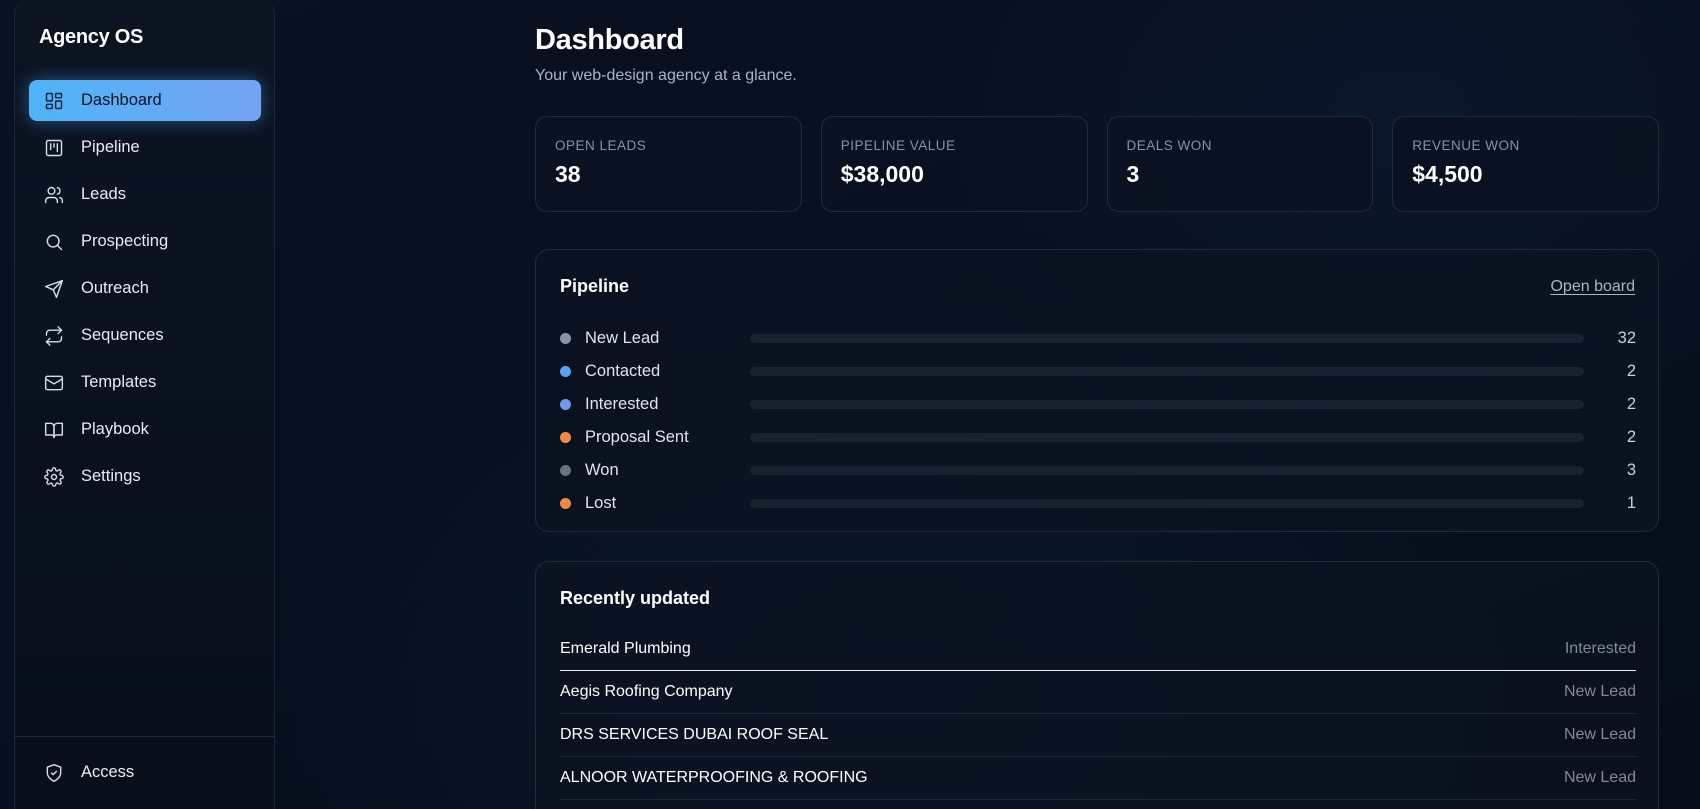  I want to click on pipeline-stage-row: Interested 2, so click(1098, 404).